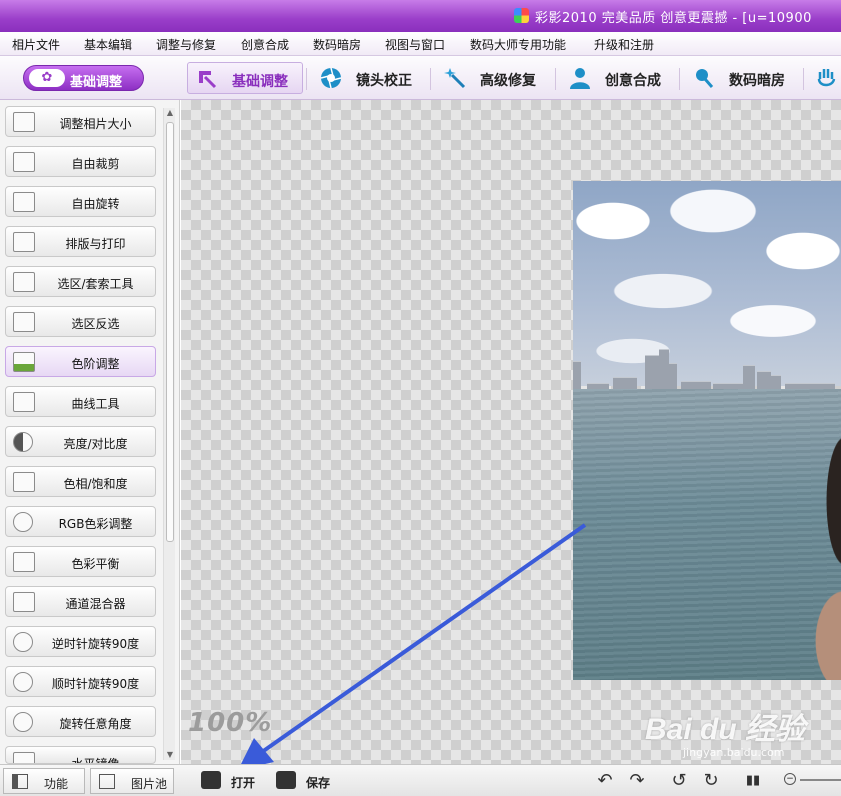 The width and height of the screenshot is (841, 796). What do you see at coordinates (508, 81) in the screenshot?
I see `tab-label: 高级修复` at bounding box center [508, 81].